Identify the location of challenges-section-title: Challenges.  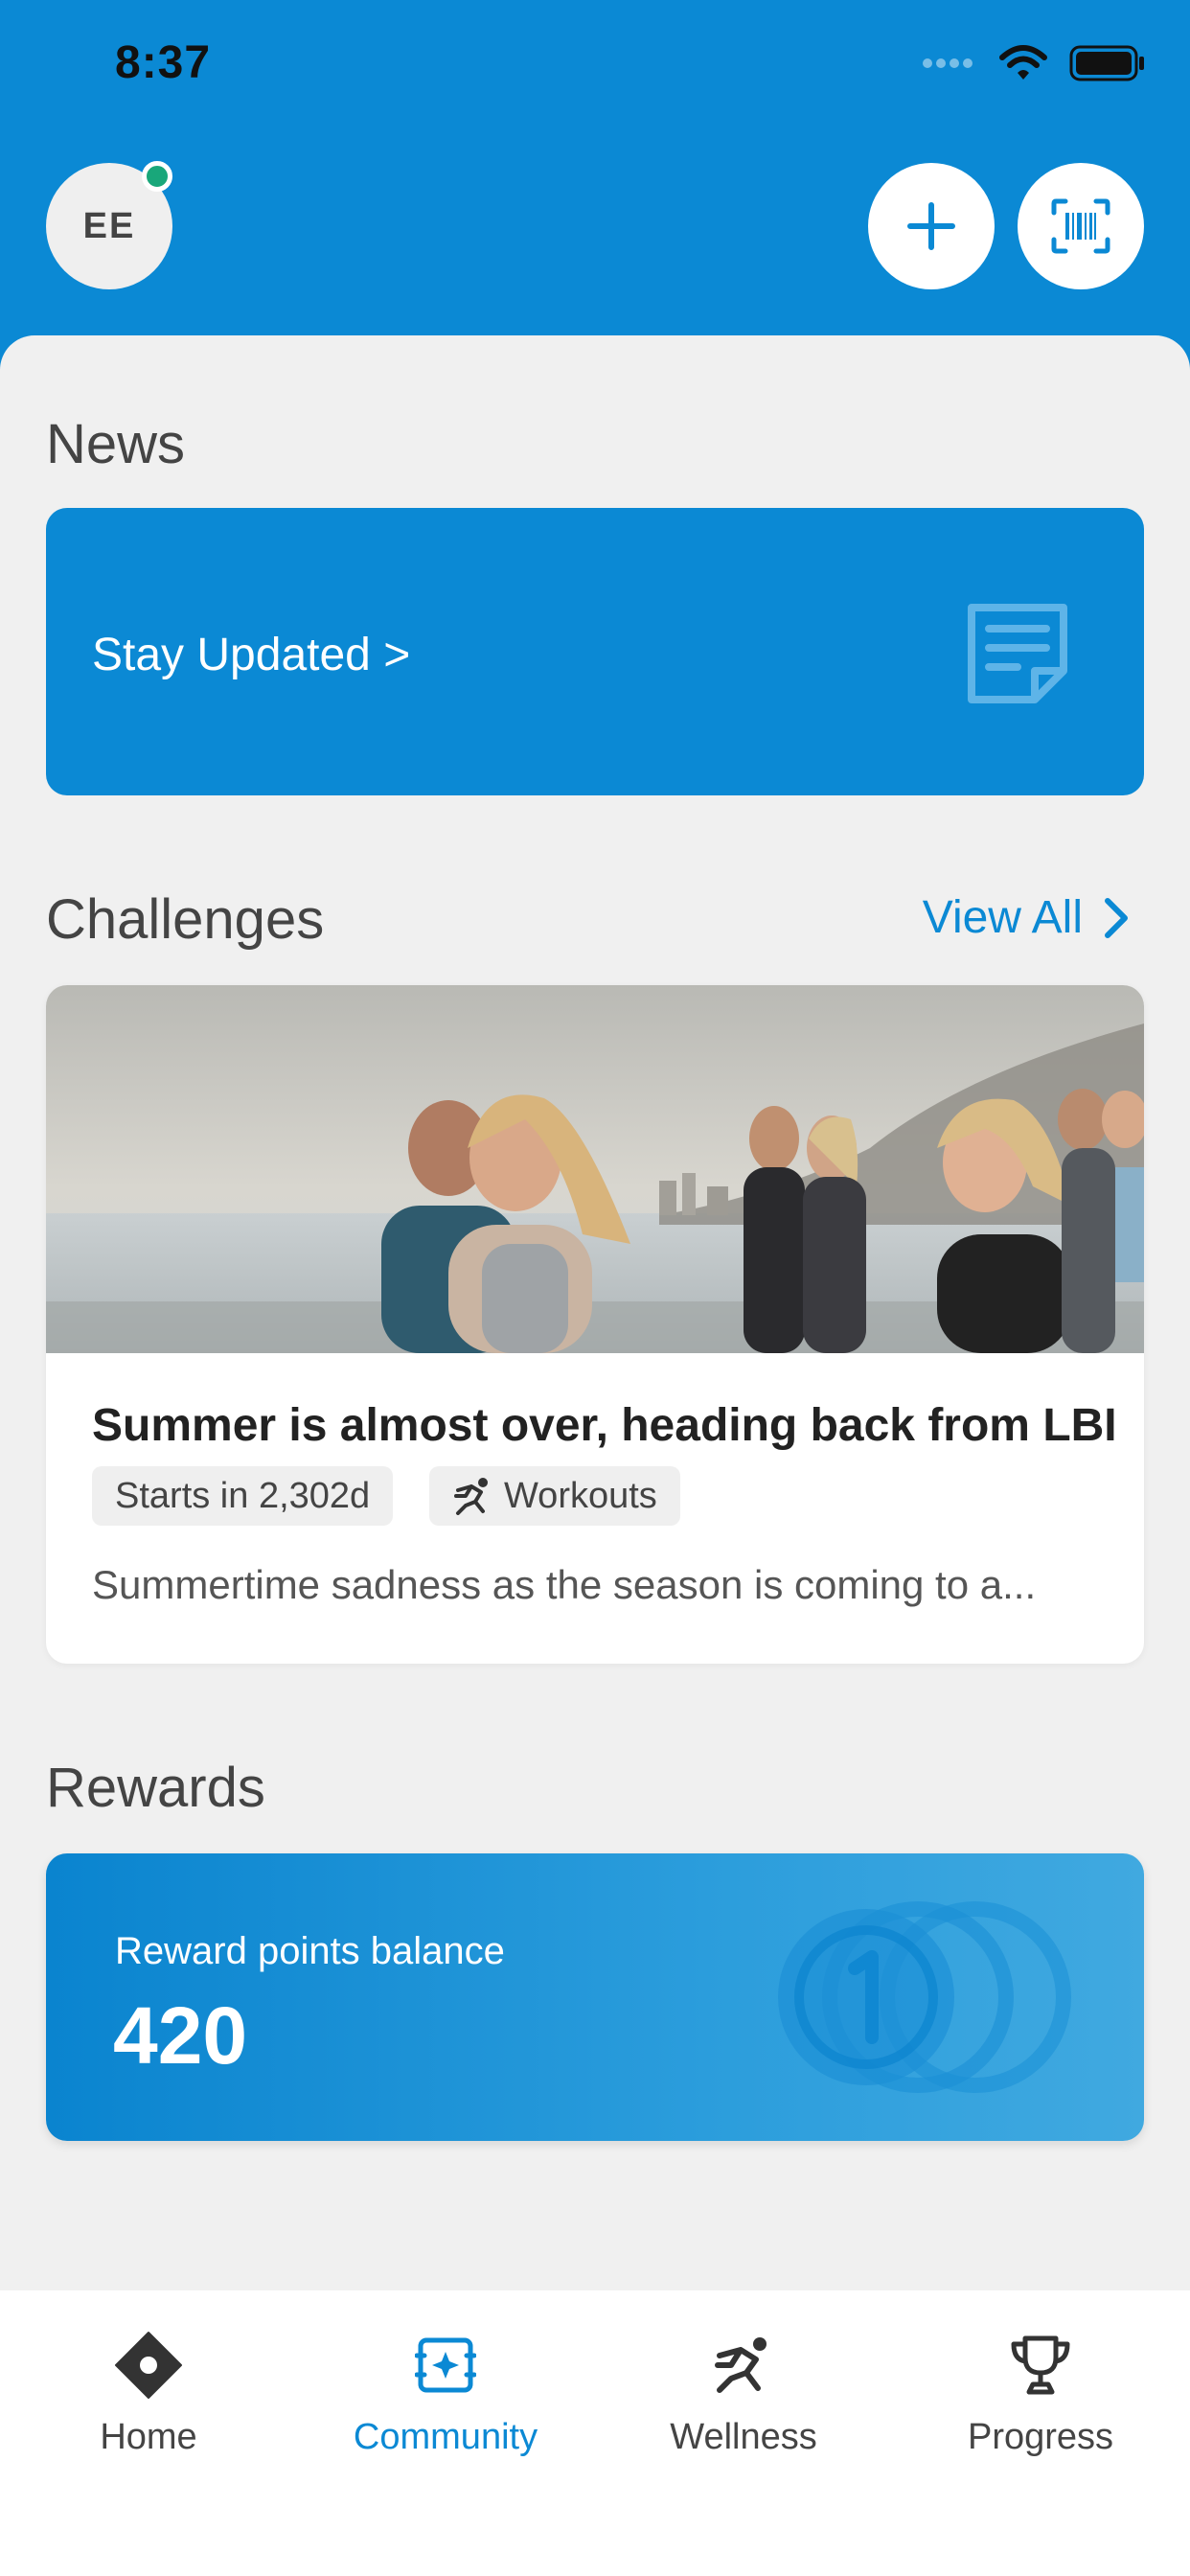
(186, 920).